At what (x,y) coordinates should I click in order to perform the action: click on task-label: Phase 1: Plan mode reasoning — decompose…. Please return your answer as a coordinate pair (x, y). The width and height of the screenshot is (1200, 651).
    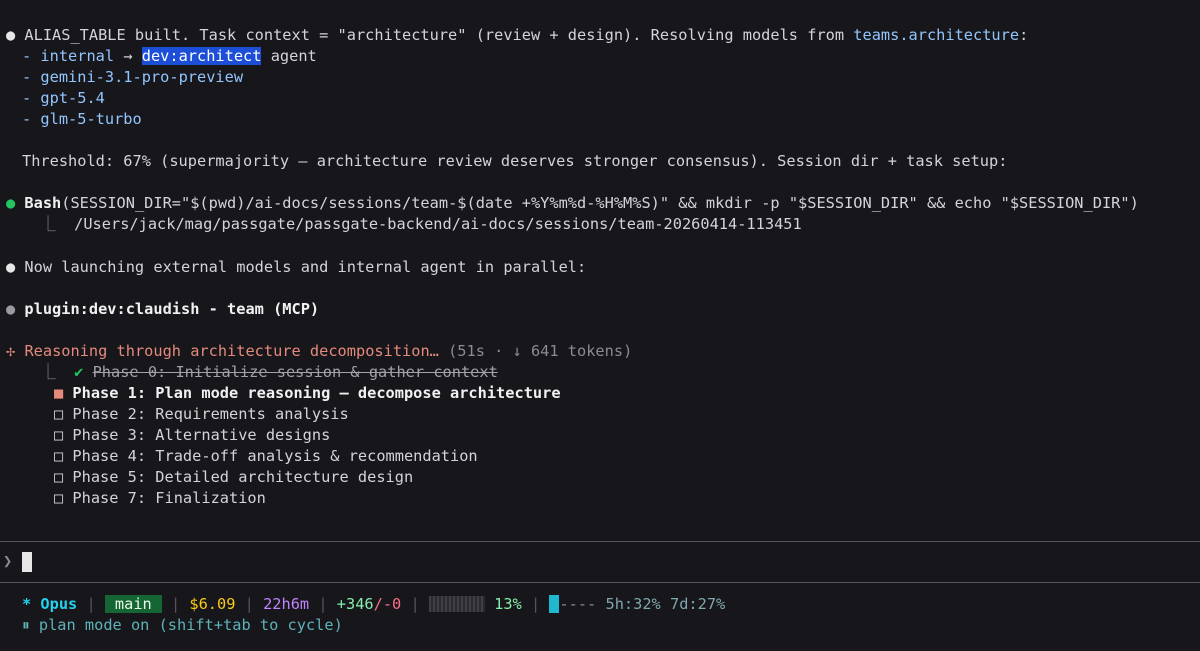
    Looking at the image, I should click on (316, 393).